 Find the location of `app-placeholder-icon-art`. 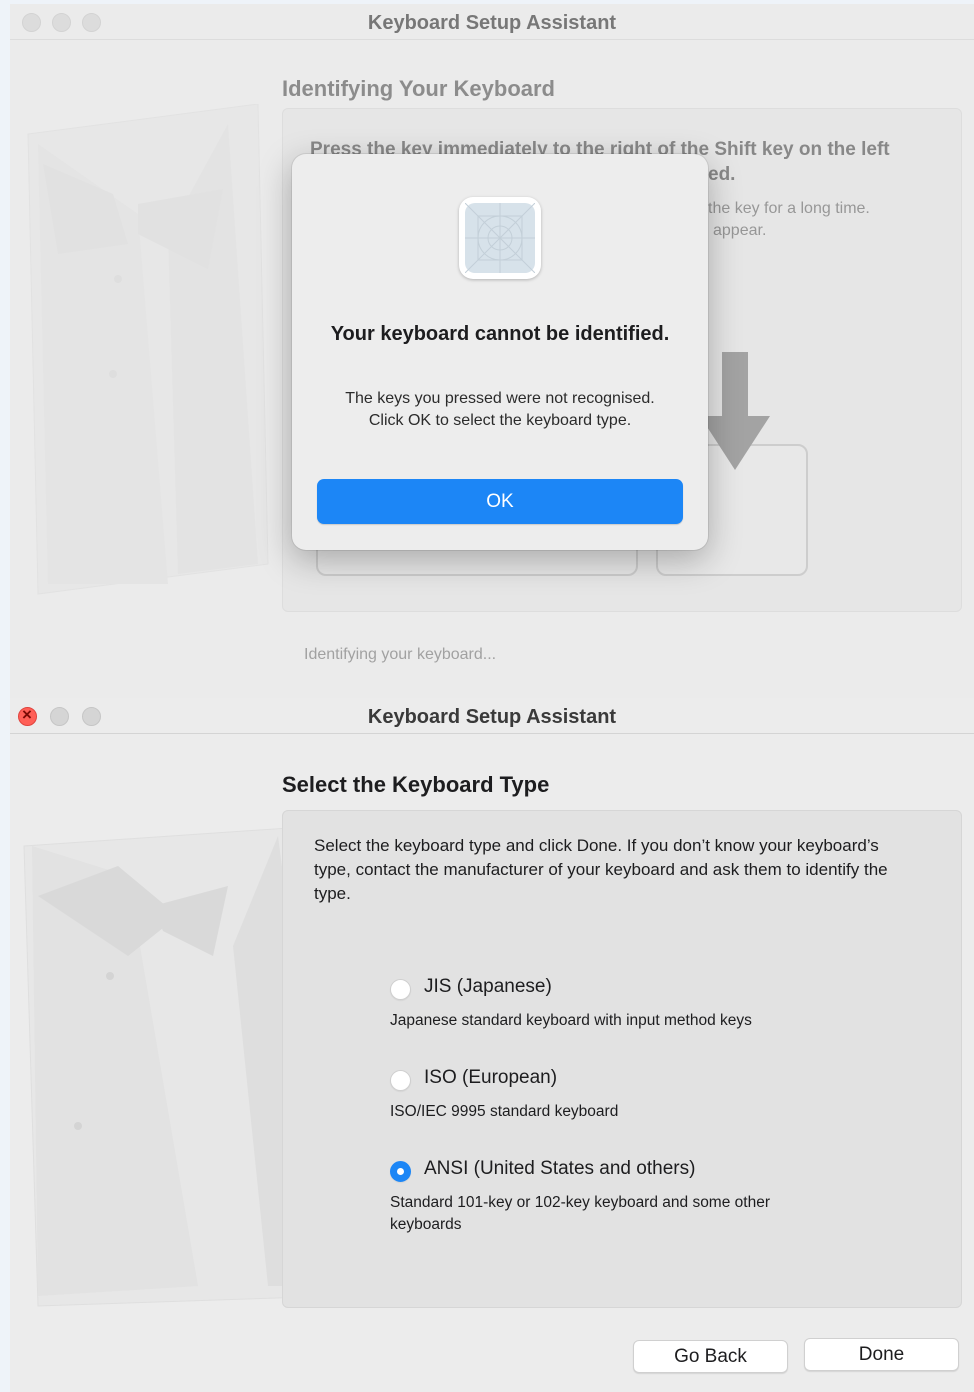

app-placeholder-icon-art is located at coordinates (500, 238).